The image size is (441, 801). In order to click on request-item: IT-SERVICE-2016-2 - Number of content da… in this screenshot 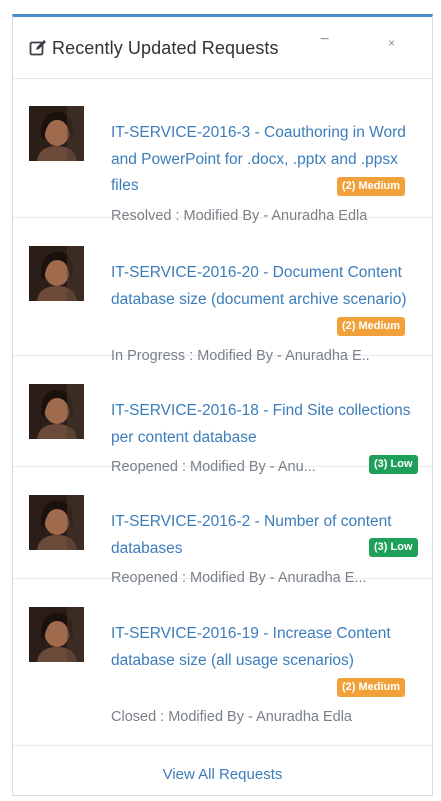, I will do `click(222, 526)`.